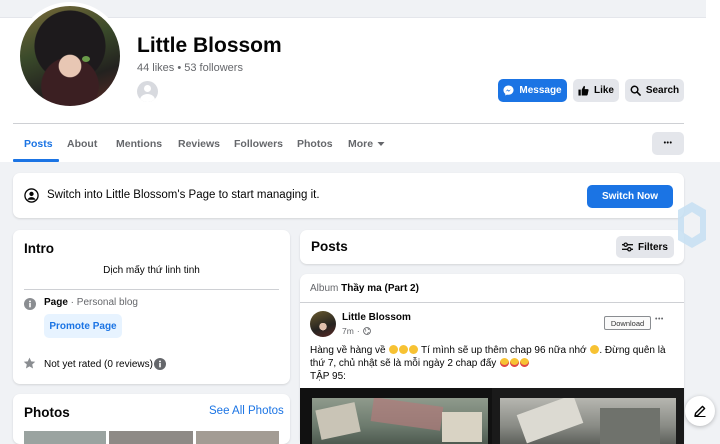 The width and height of the screenshot is (720, 444). Describe the element at coordinates (583, 90) in the screenshot. I see `thumbs-up-icon` at that location.